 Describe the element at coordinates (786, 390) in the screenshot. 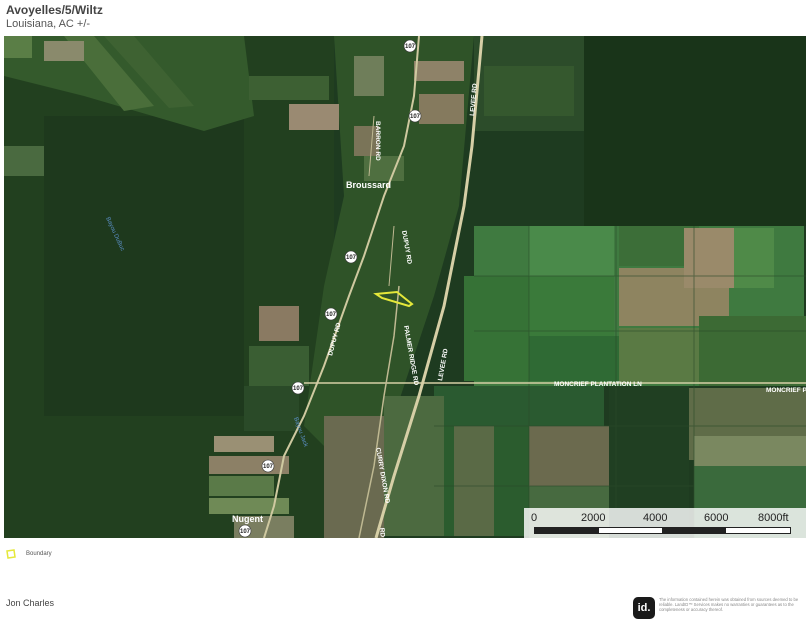

I see `road-label-moncrief-east: MONCRIEF PL` at that location.